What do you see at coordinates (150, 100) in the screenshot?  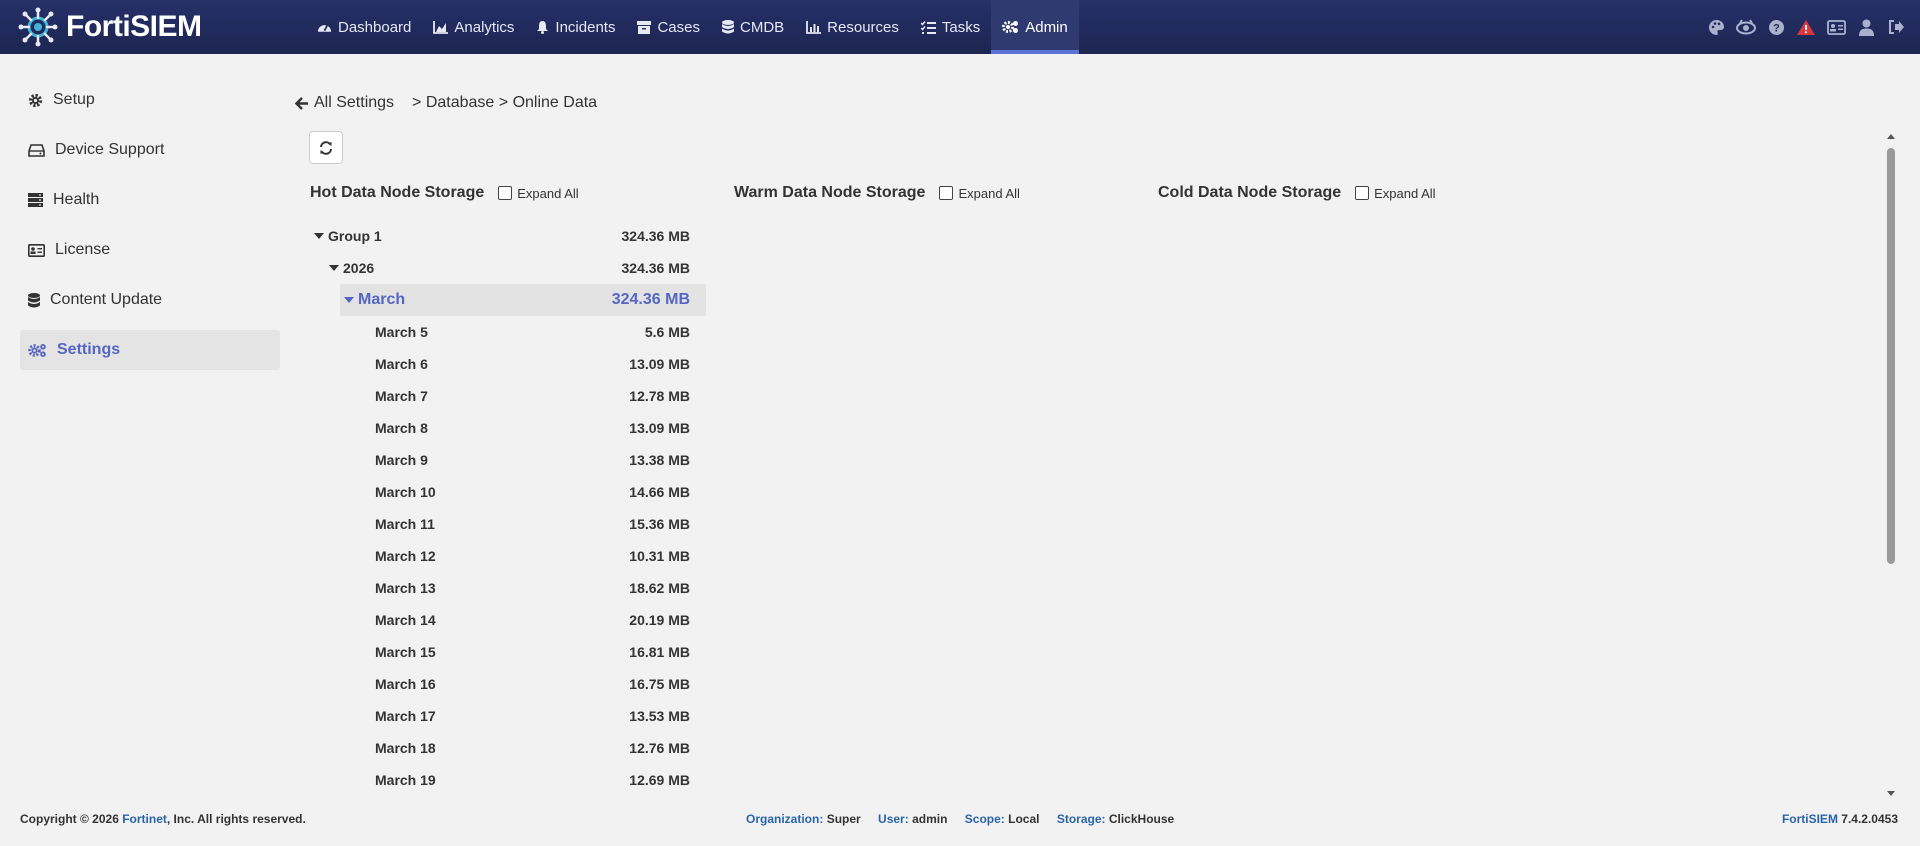 I see `sidebar-item-setup: Setup` at bounding box center [150, 100].